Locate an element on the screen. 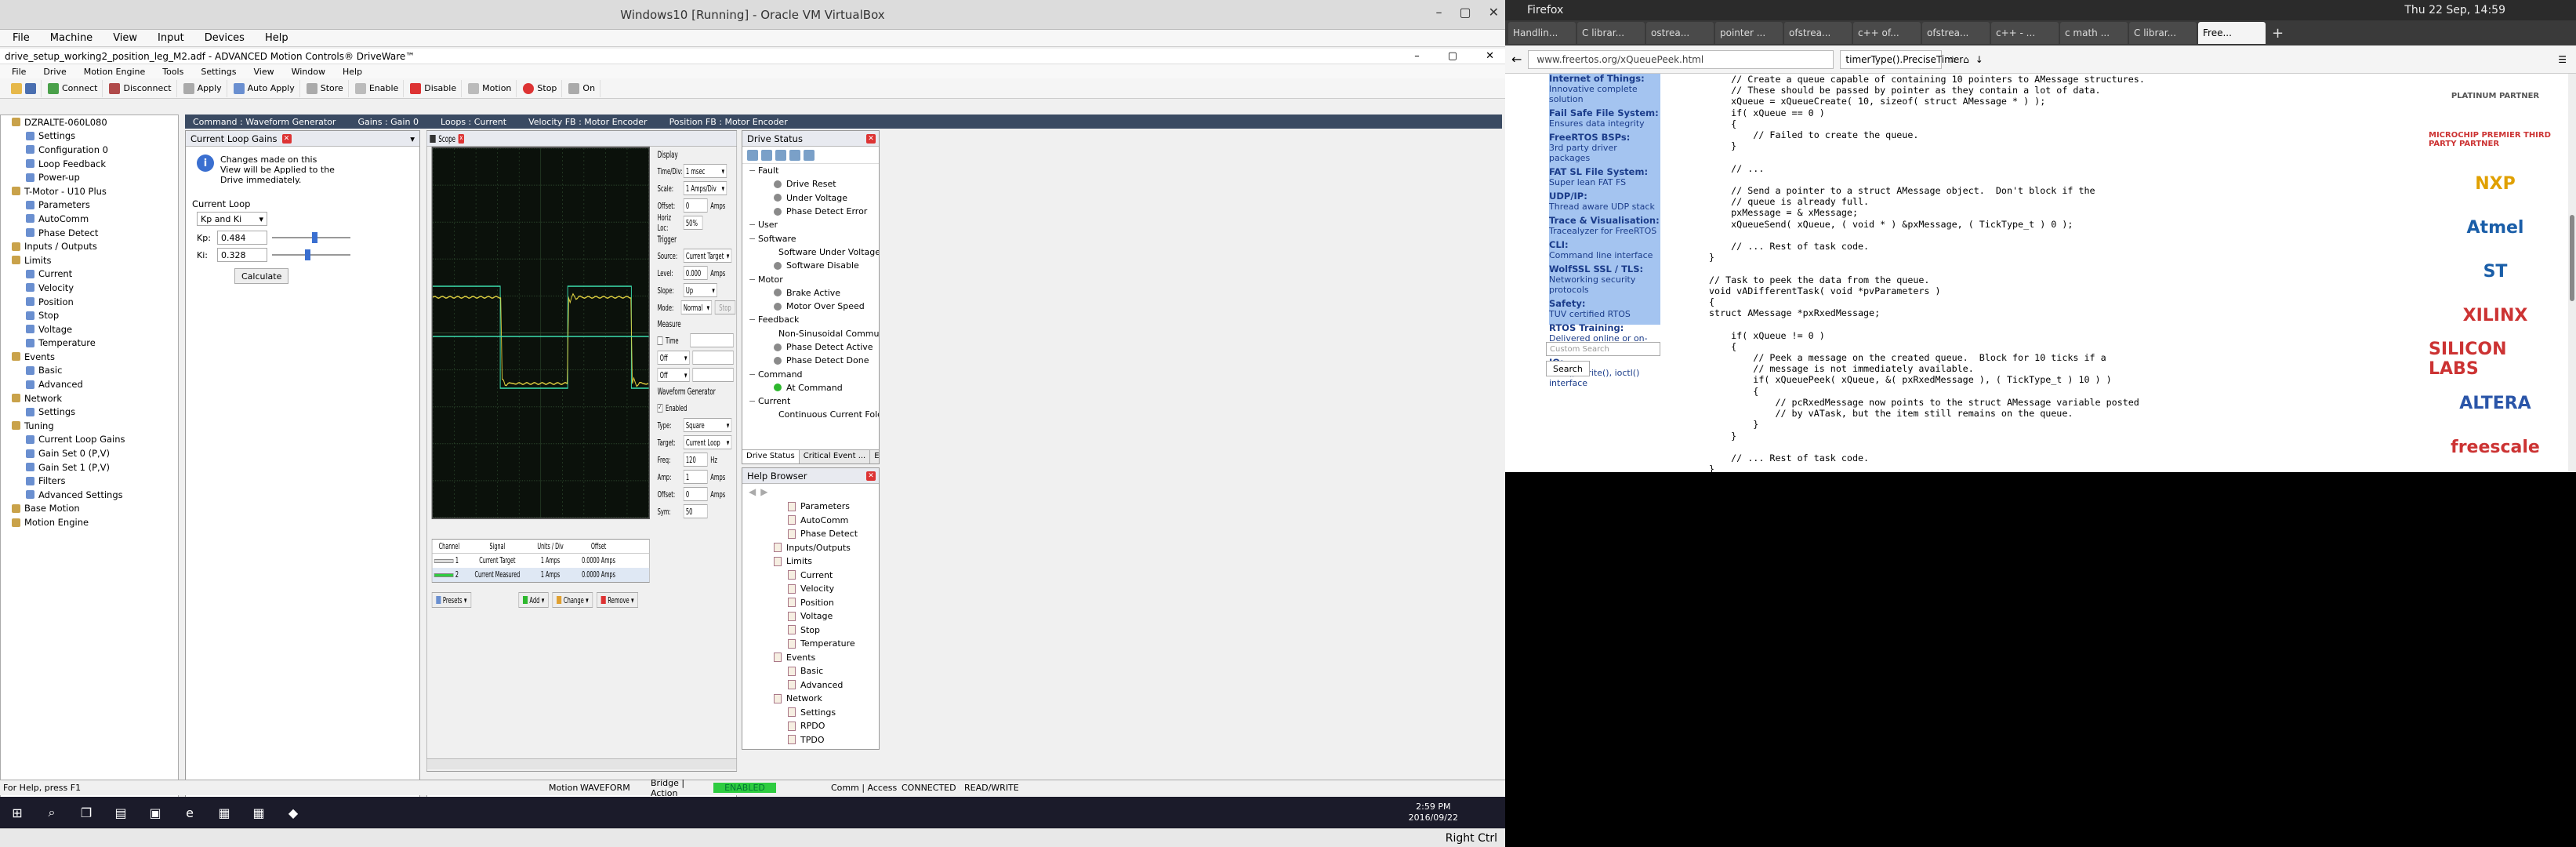  feature-heading-link: UDP/IP: is located at coordinates (1605, 196).